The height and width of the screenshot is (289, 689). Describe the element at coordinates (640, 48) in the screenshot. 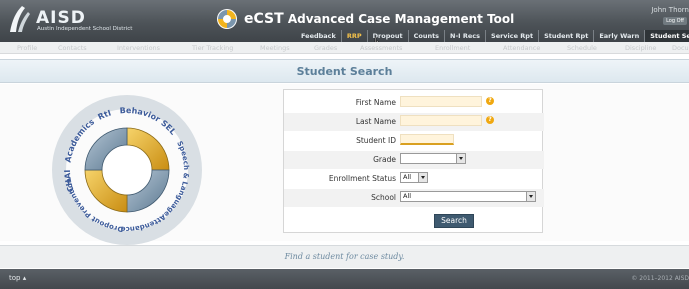

I see `subnav-discipline: Discipline` at that location.